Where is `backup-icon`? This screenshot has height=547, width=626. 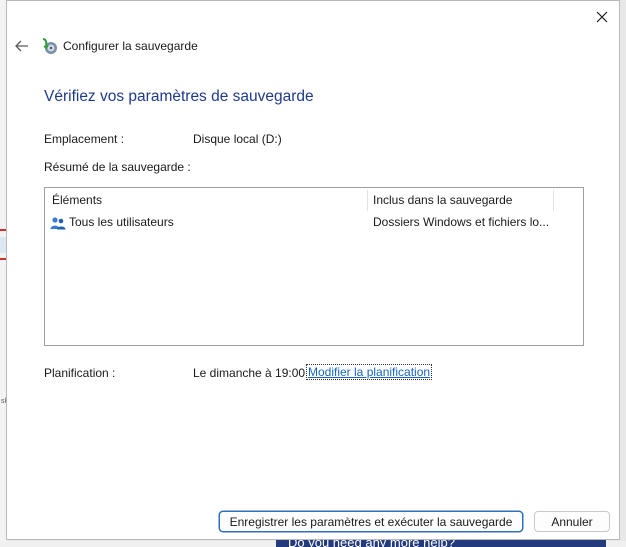 backup-icon is located at coordinates (49, 46).